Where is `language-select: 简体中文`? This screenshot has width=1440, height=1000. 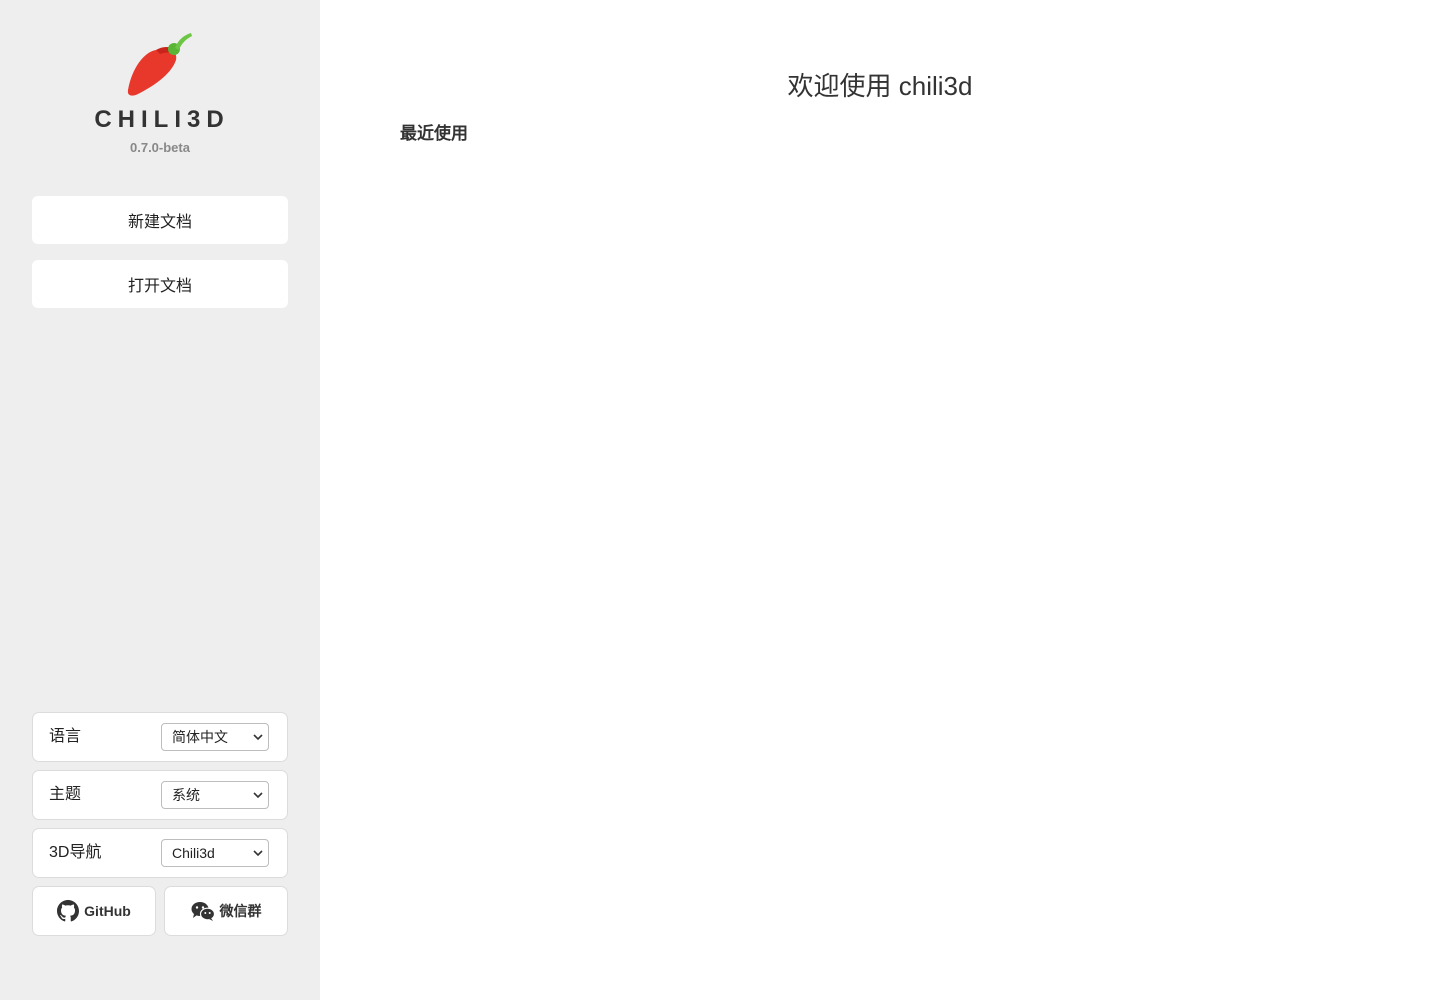
language-select: 简体中文 is located at coordinates (215, 737).